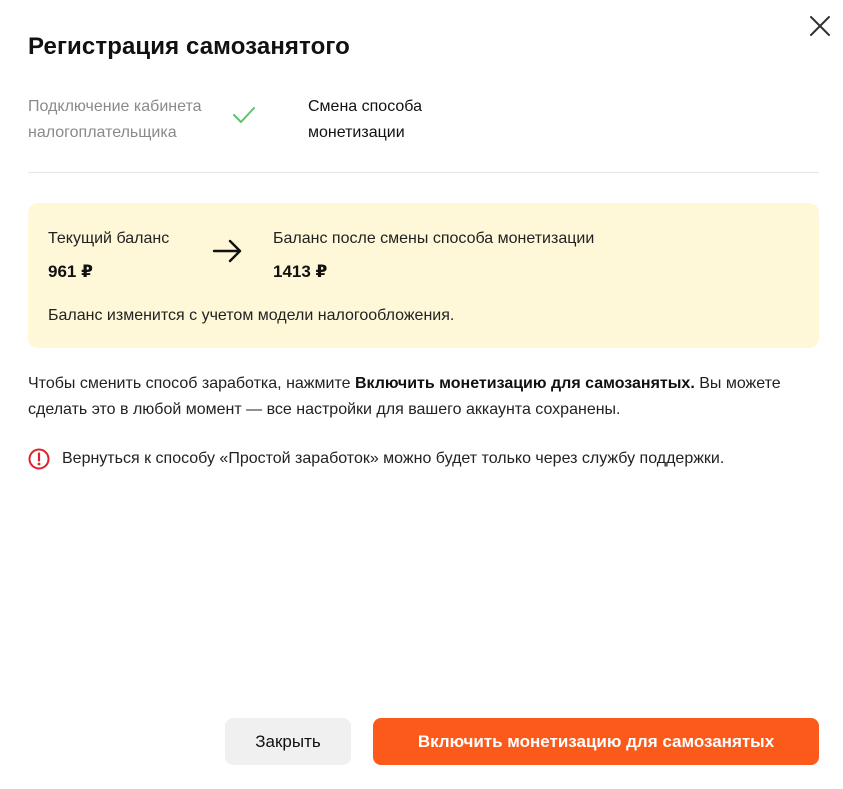  What do you see at coordinates (109, 238) in the screenshot?
I see `current-balance-label: Текущий баланс` at bounding box center [109, 238].